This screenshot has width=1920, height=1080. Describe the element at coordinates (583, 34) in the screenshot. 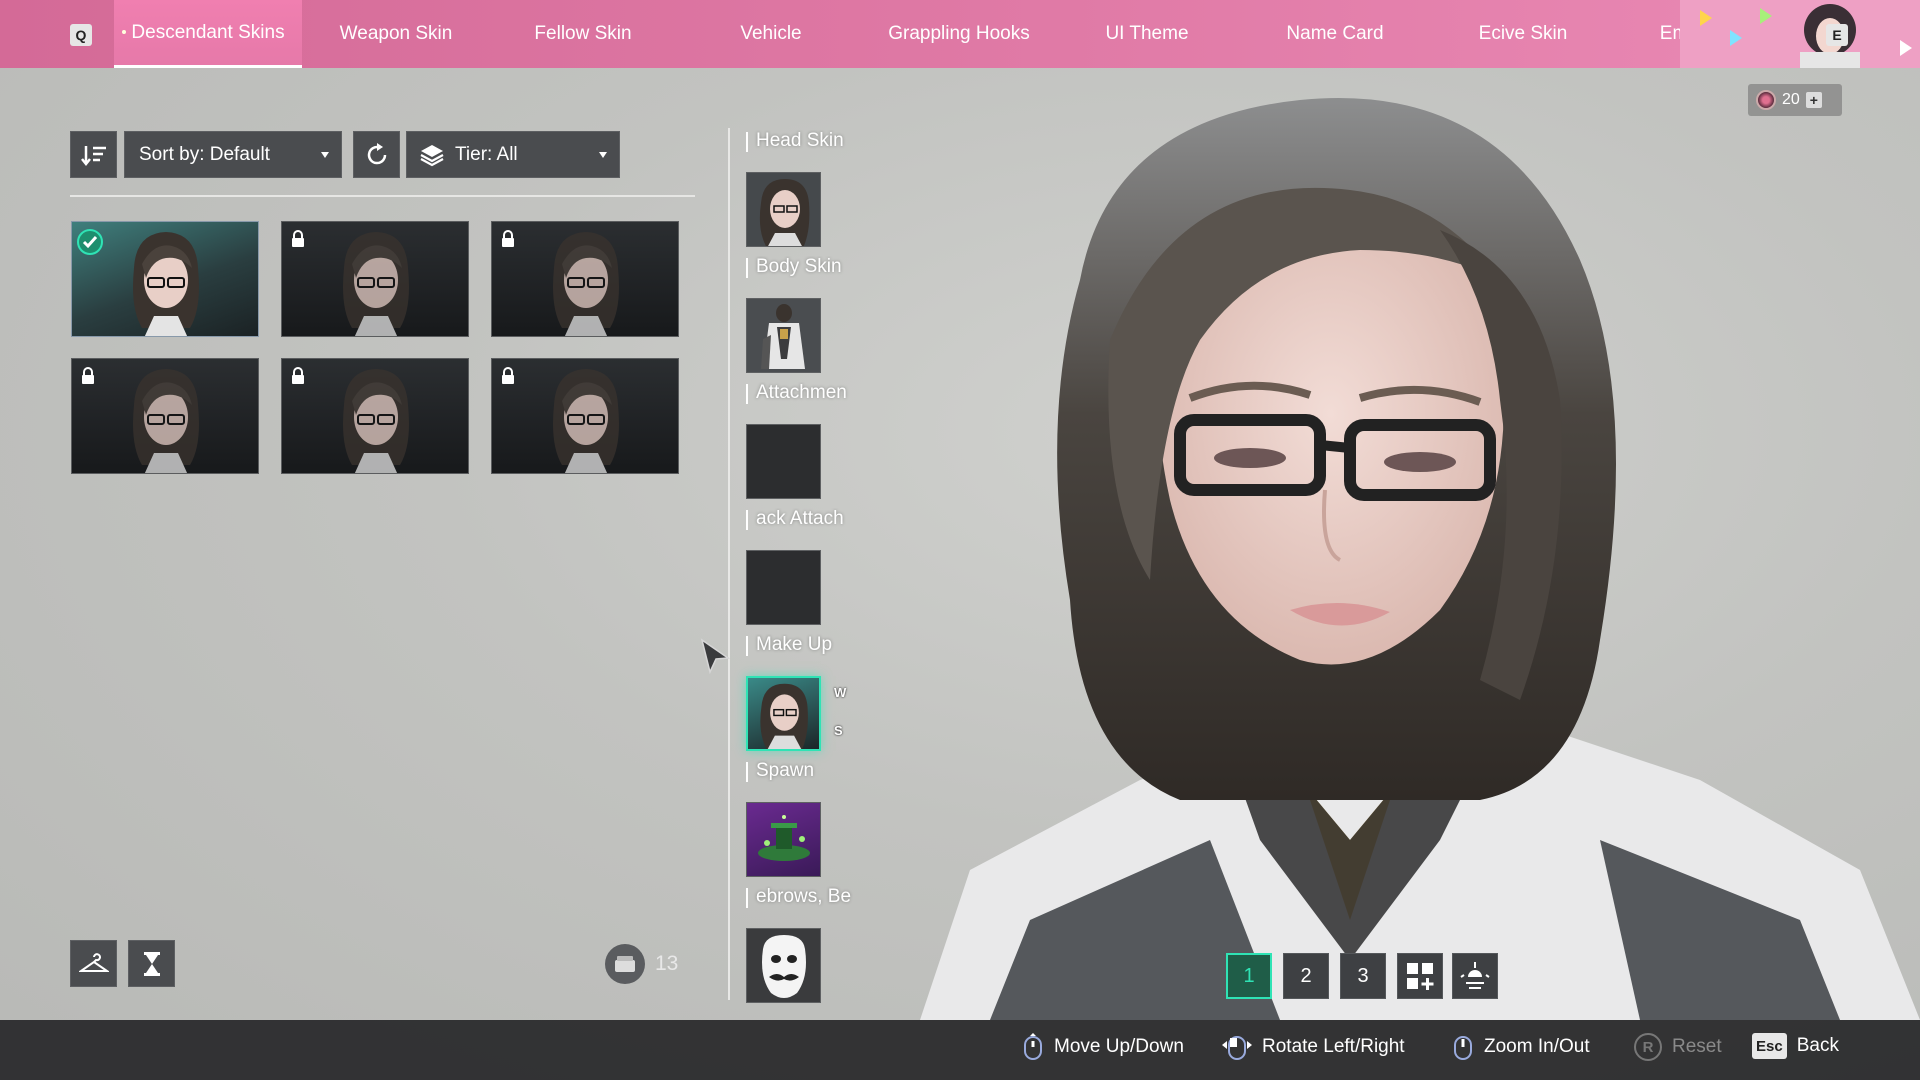

I see `tab-fellow-skin: Fellow Skin` at that location.